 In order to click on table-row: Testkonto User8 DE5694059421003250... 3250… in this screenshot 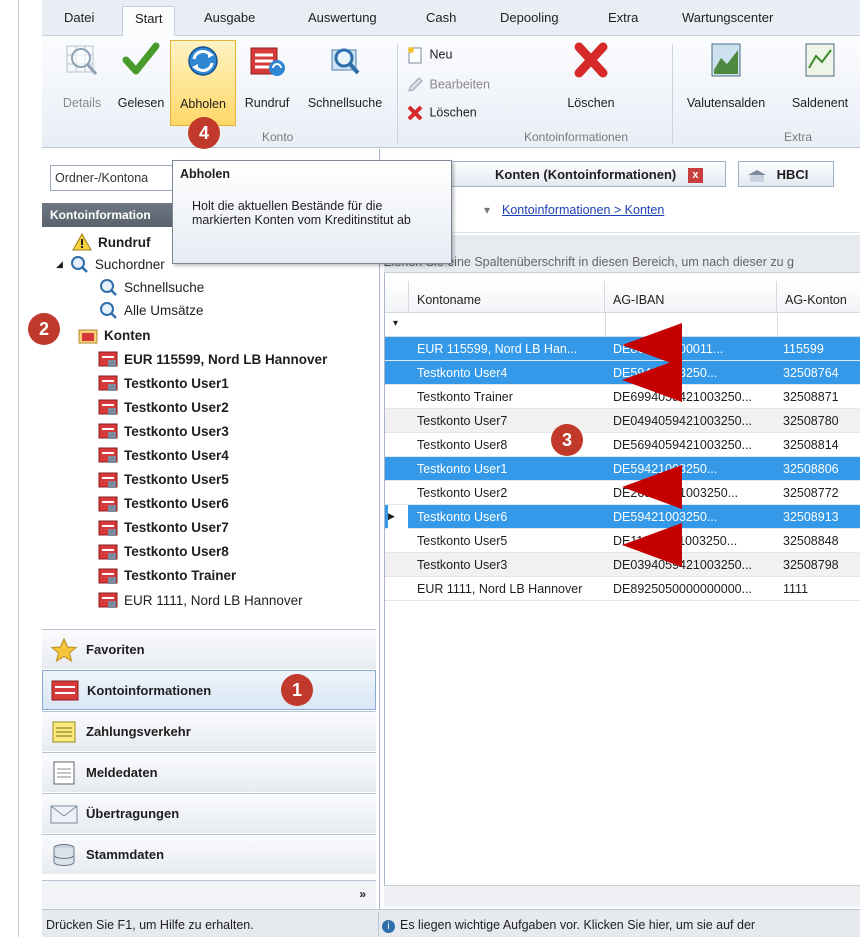, I will do `click(622, 445)`.